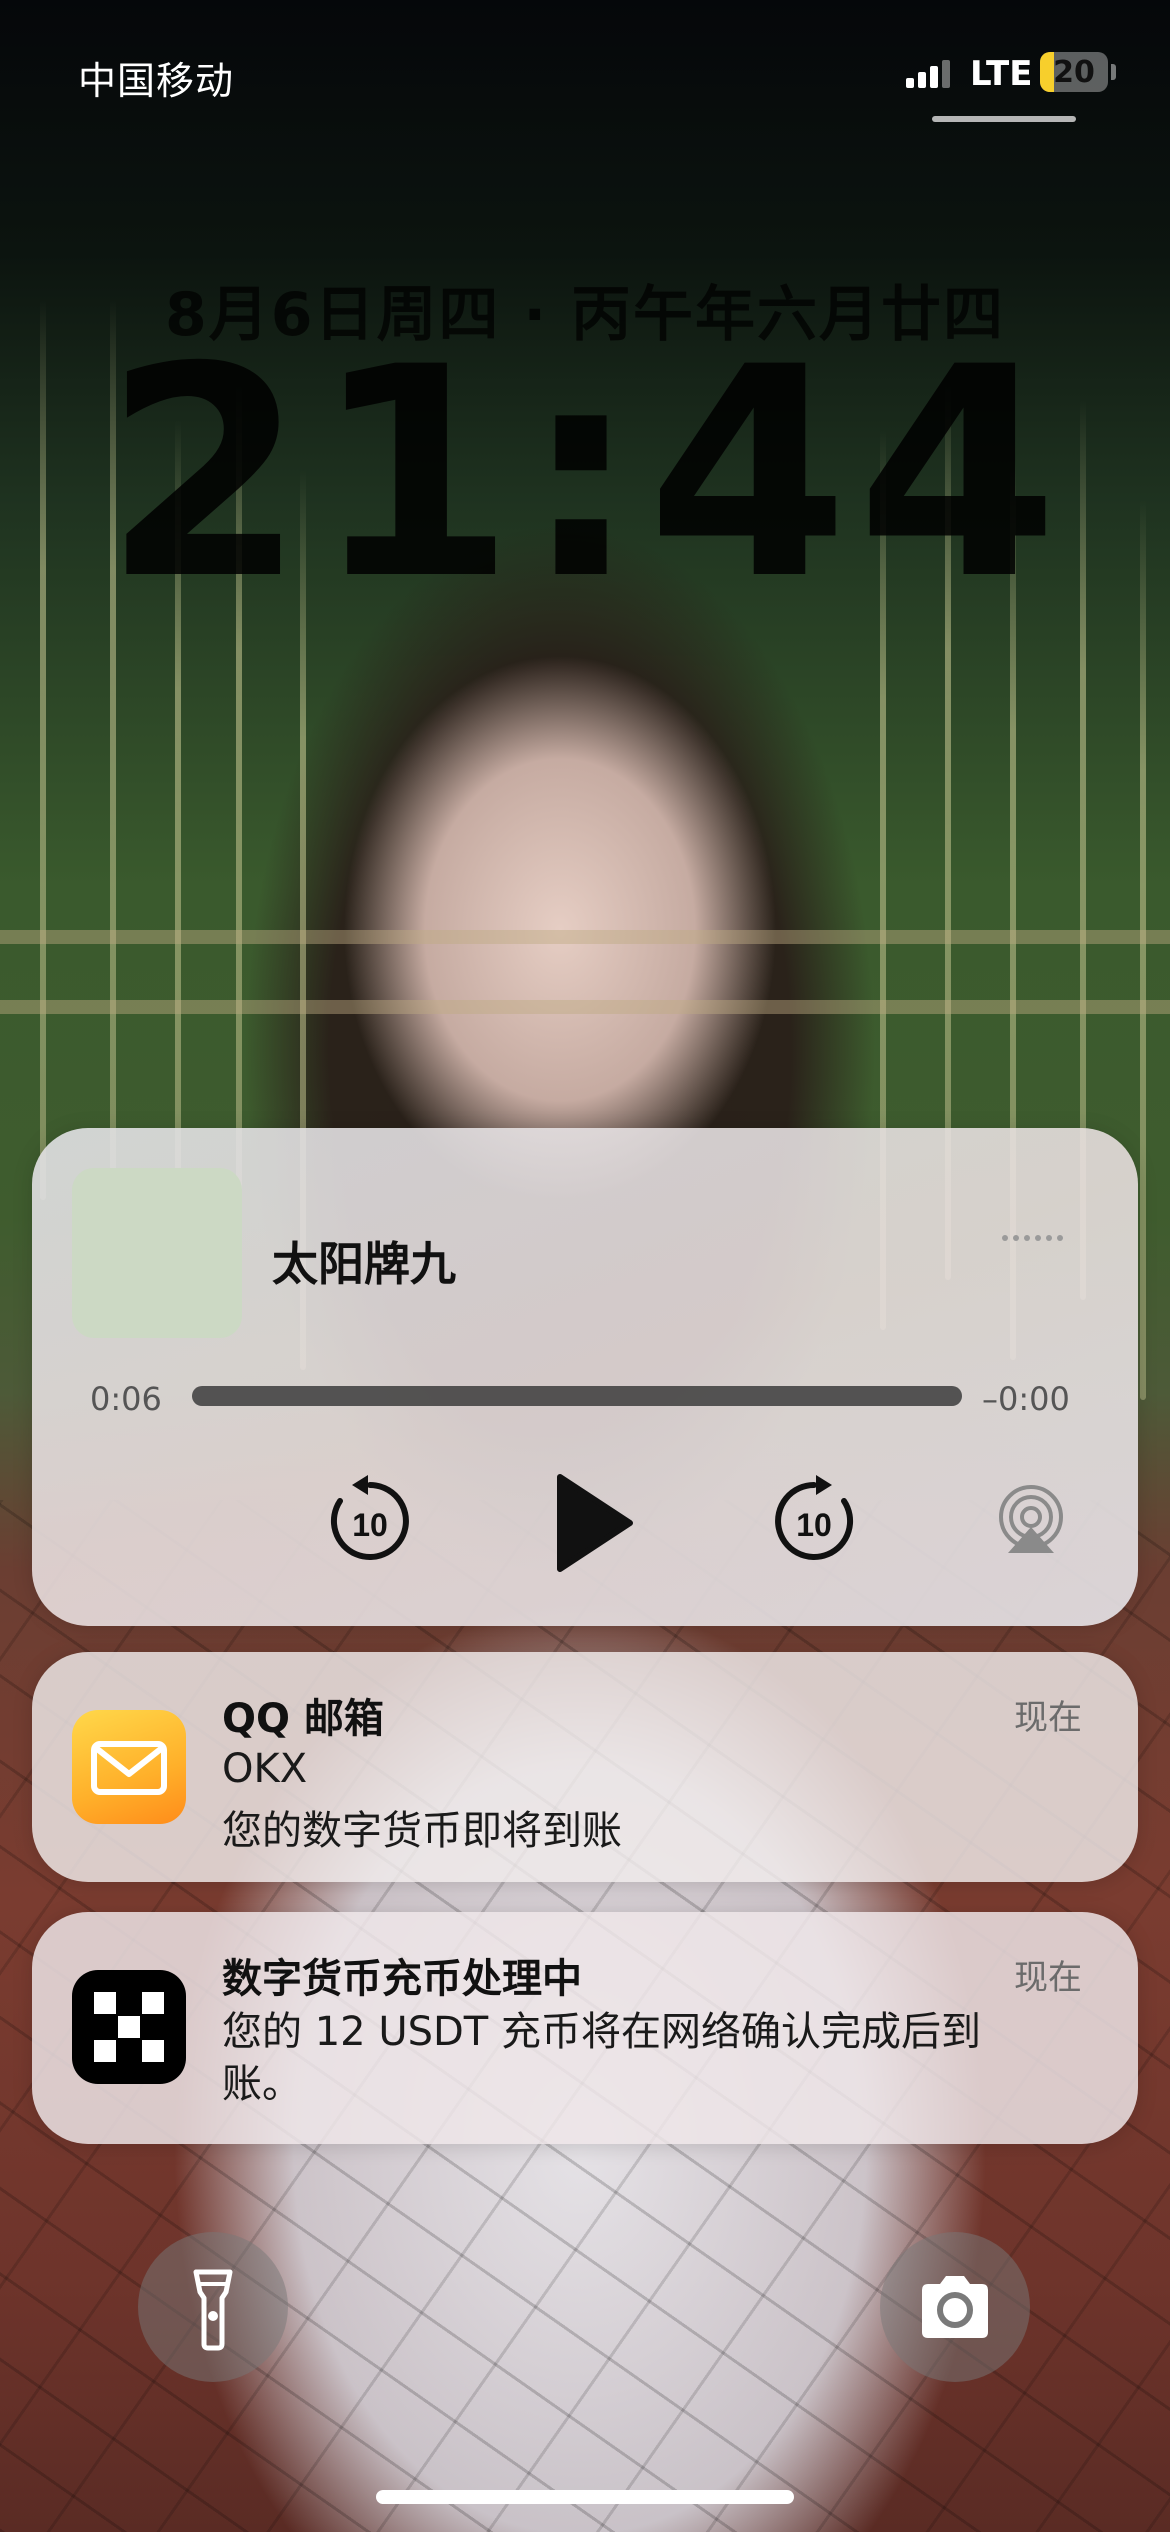 The image size is (1170, 2532). I want to click on carrier-name: 中国移动, so click(156, 81).